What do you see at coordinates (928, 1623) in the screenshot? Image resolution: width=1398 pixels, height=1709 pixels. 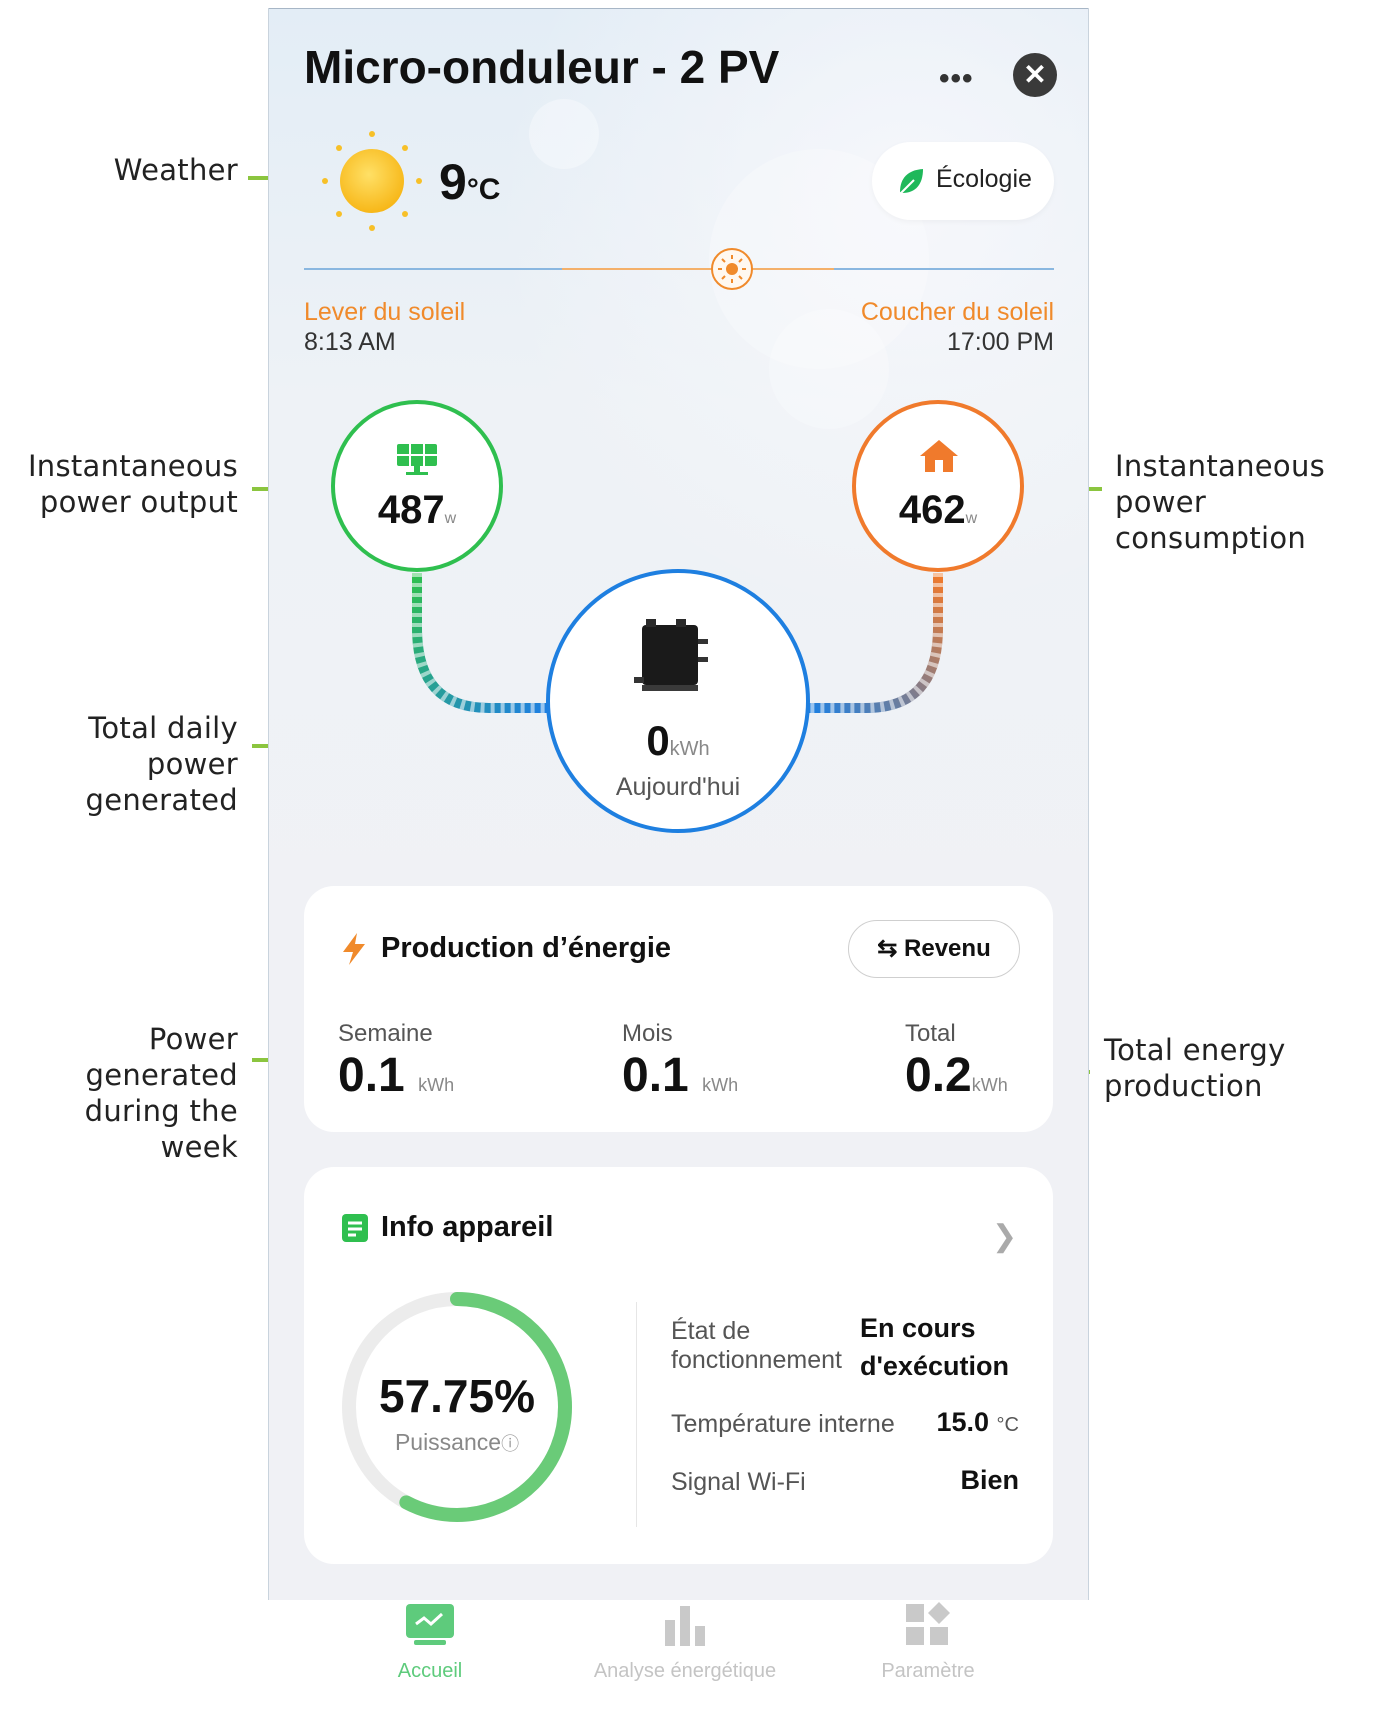 I see `settings-grid-icon` at bounding box center [928, 1623].